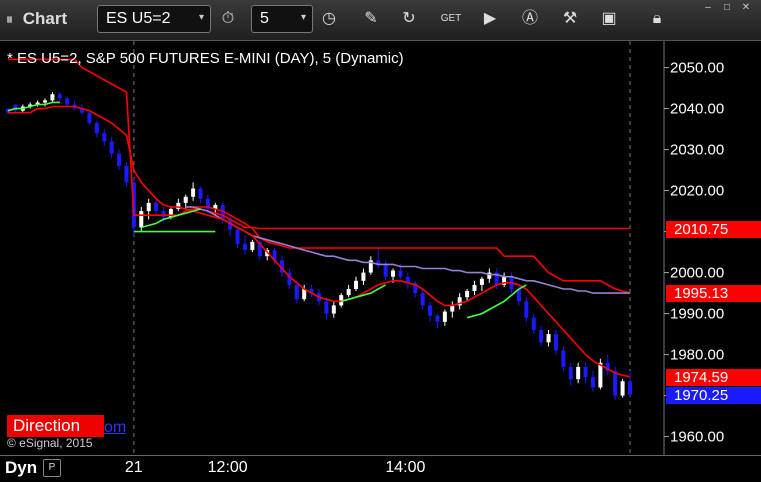 Image resolution: width=761 pixels, height=482 pixels. Describe the element at coordinates (708, 8) in the screenshot. I see `minimize-icon: –` at that location.